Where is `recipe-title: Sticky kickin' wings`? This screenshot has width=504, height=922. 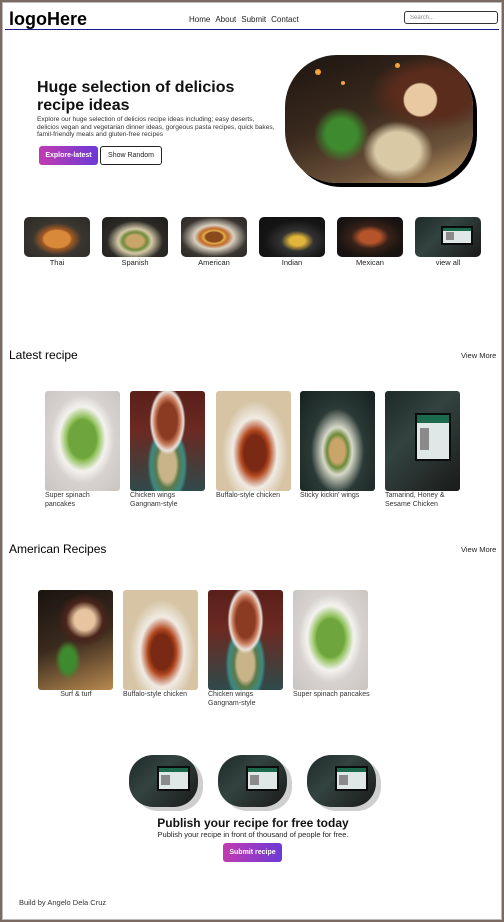 recipe-title: Sticky kickin' wings is located at coordinates (330, 495).